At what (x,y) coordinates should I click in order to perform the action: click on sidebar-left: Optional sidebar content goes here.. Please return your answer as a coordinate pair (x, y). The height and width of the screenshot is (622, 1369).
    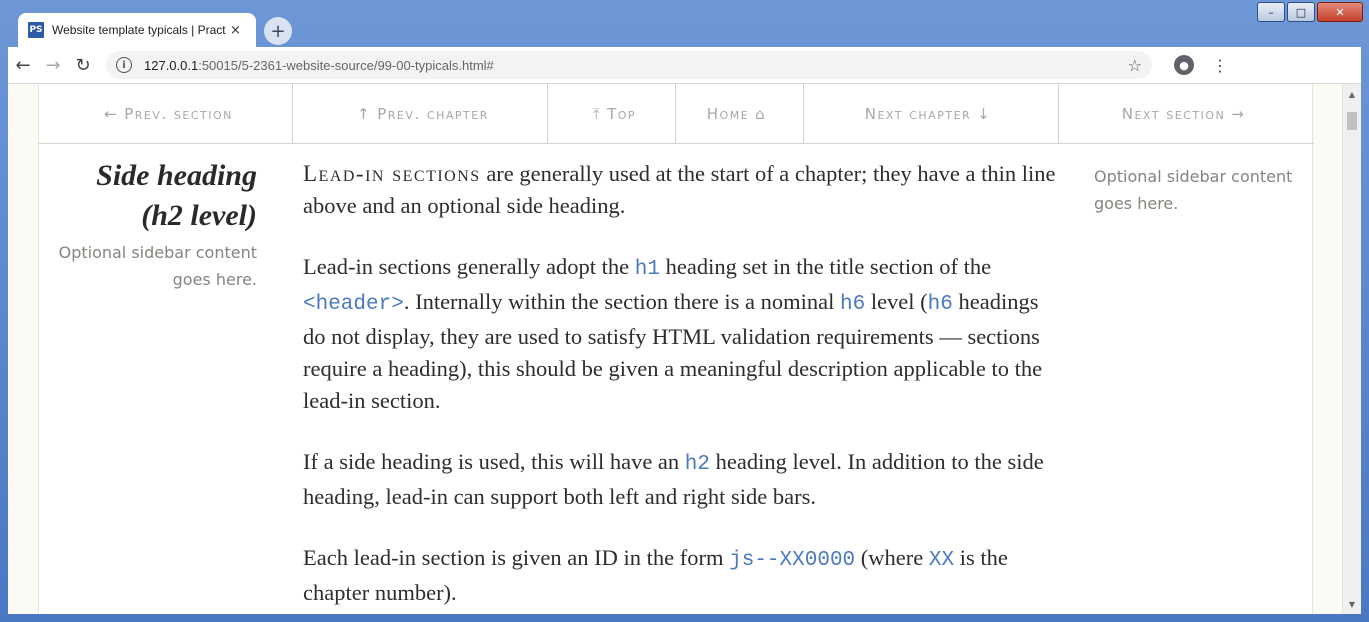
    Looking at the image, I should click on (137, 266).